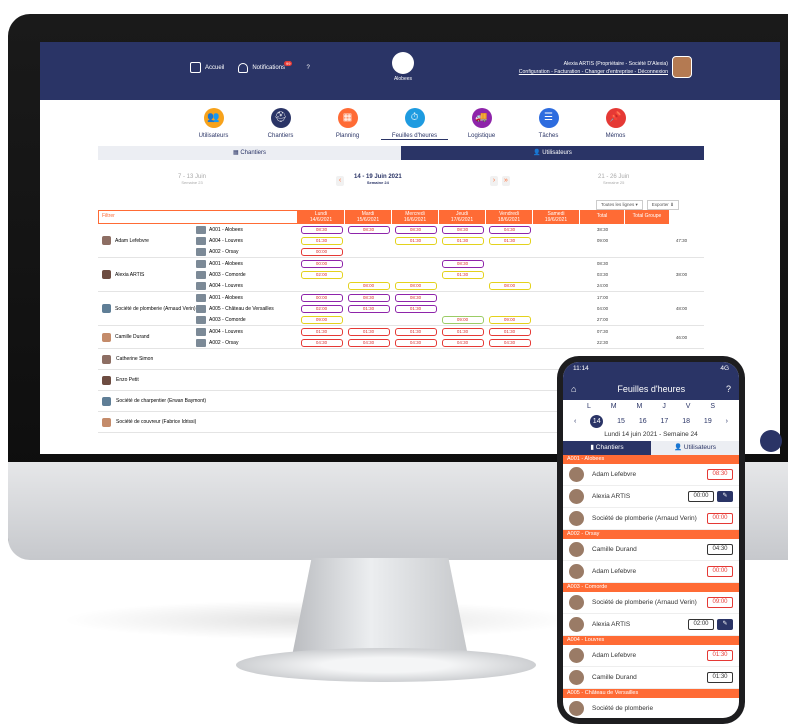 This screenshot has height=726, width=788. Describe the element at coordinates (651, 678) in the screenshot. I see `list-item: Camille Durand 01:30` at that location.